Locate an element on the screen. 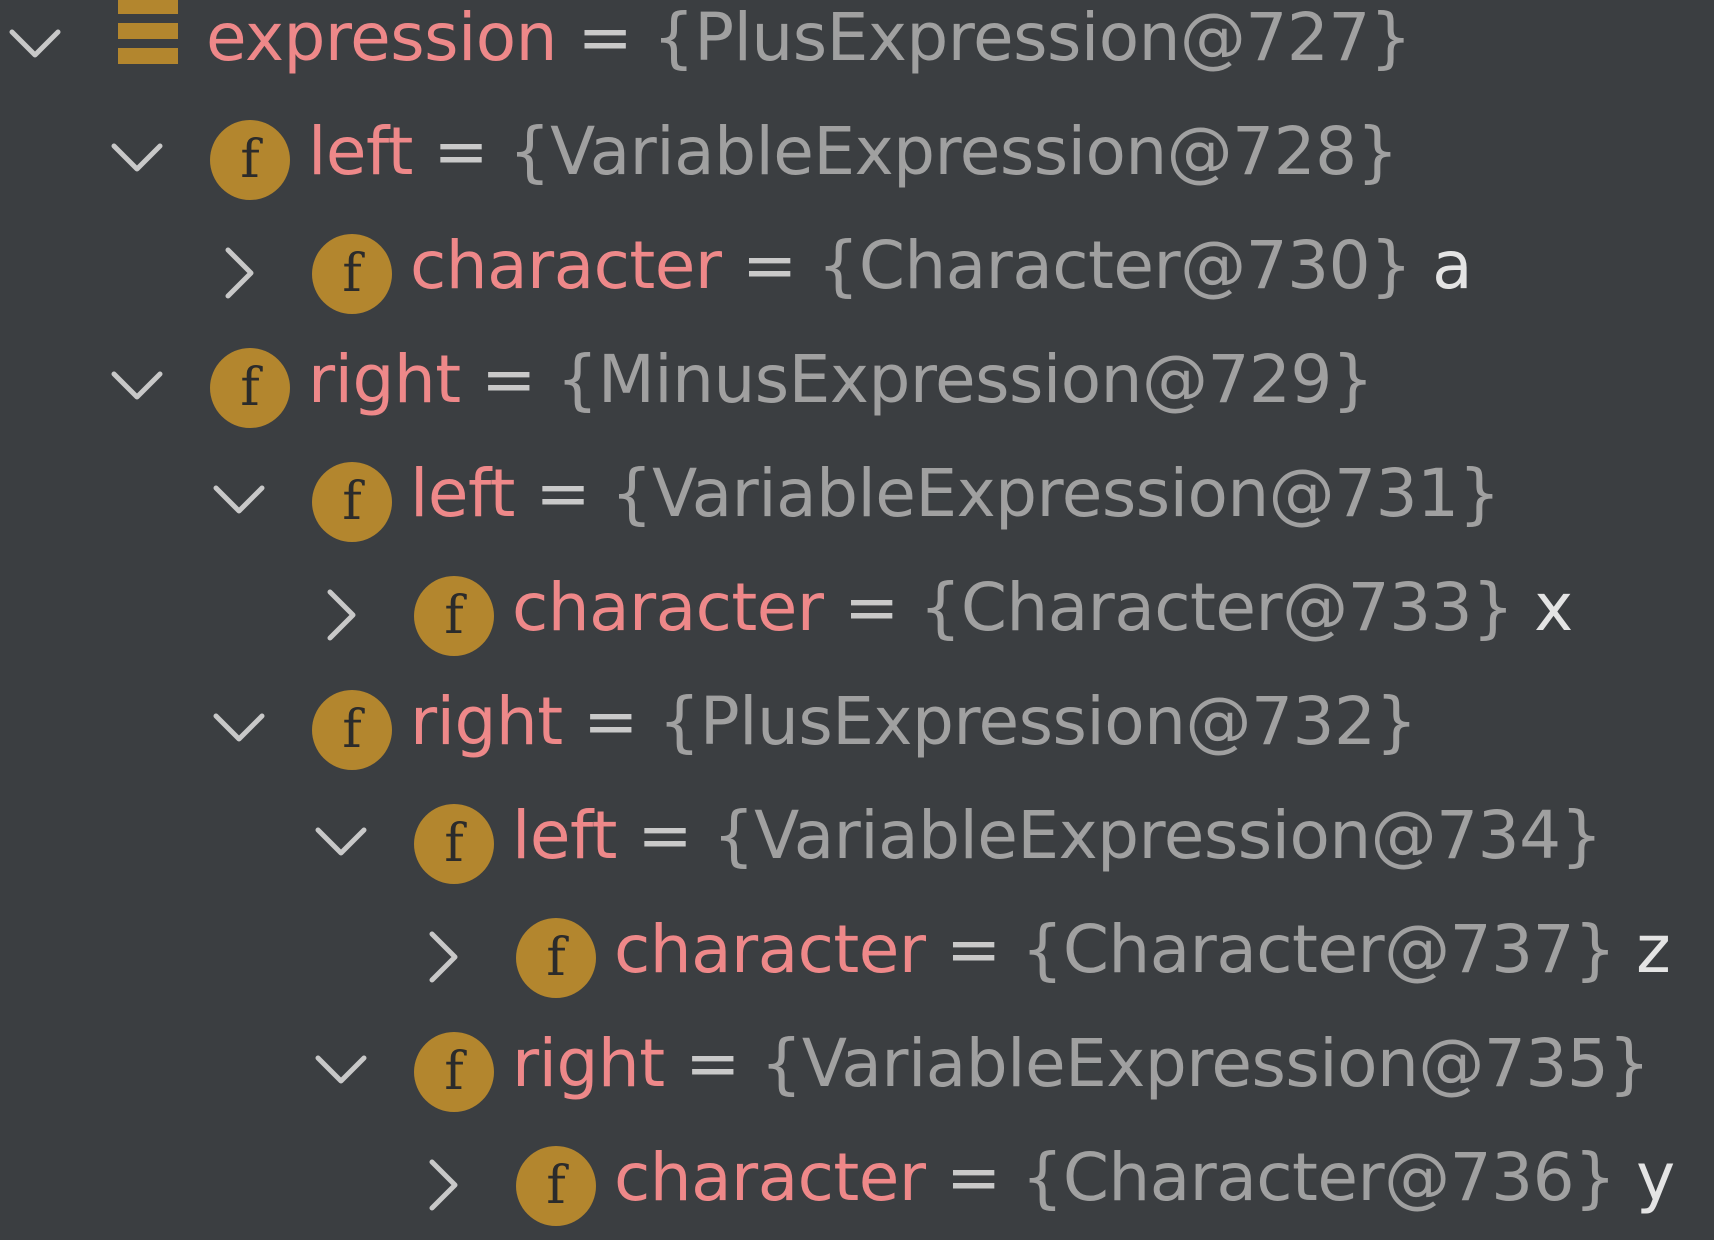  tree-row-text: expression = {PlusExpression@727} is located at coordinates (809, 51).